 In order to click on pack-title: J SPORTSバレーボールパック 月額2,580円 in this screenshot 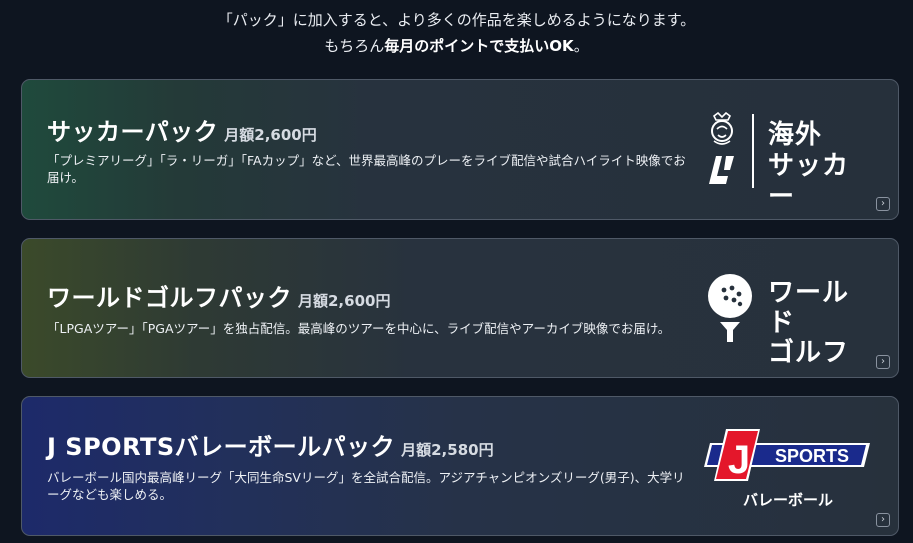, I will do `click(270, 444)`.